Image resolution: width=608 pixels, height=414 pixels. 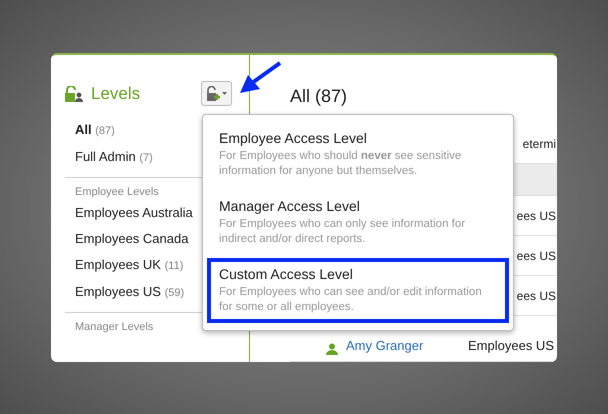 What do you see at coordinates (117, 192) in the screenshot?
I see `section-heading: Employee Levels` at bounding box center [117, 192].